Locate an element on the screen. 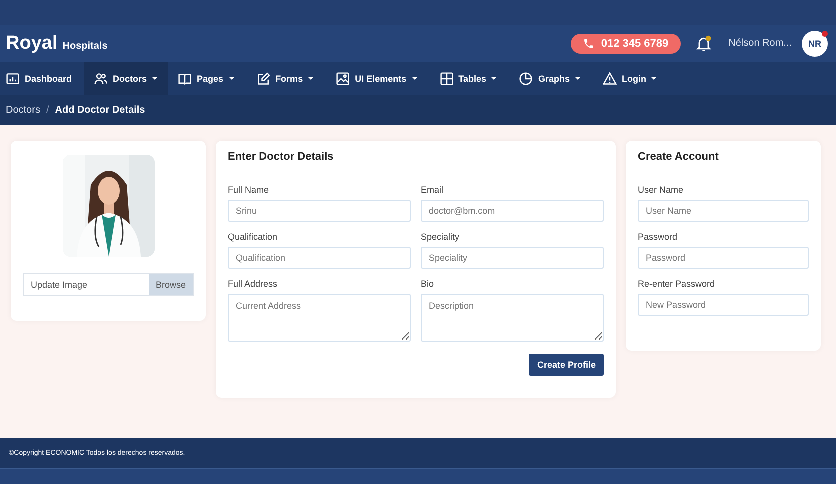 This screenshot has height=484, width=836. breadcrumb-item: Doctors is located at coordinates (23, 110).